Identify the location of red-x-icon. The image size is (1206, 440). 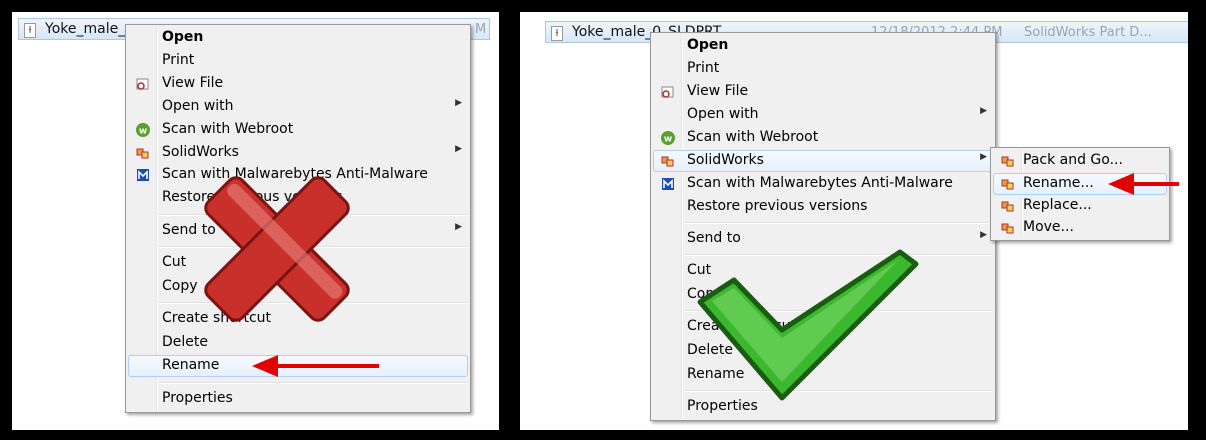
(277, 249).